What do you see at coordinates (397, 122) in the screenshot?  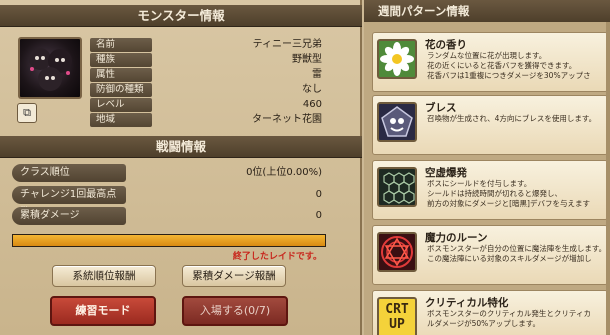 I see `breath-icon` at bounding box center [397, 122].